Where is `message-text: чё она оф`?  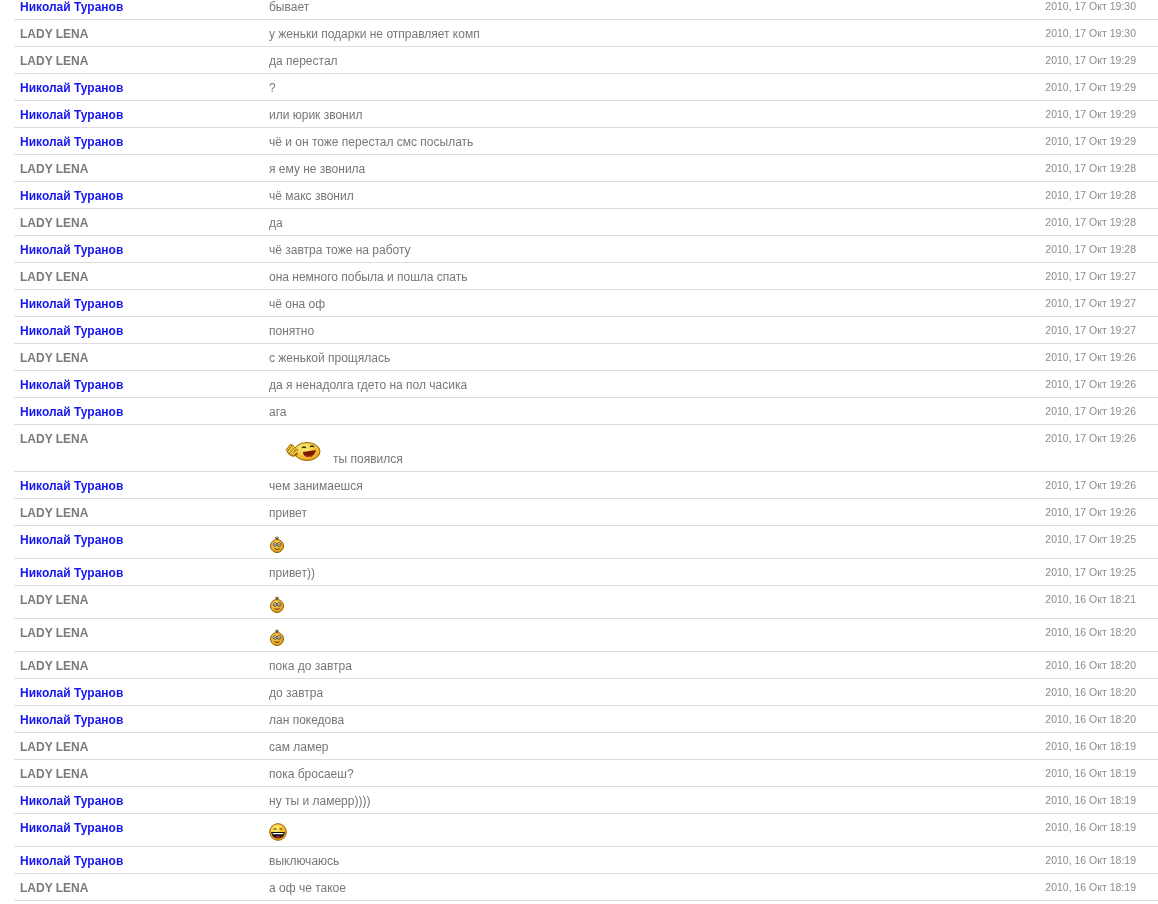
message-text: чё она оф is located at coordinates (297, 304).